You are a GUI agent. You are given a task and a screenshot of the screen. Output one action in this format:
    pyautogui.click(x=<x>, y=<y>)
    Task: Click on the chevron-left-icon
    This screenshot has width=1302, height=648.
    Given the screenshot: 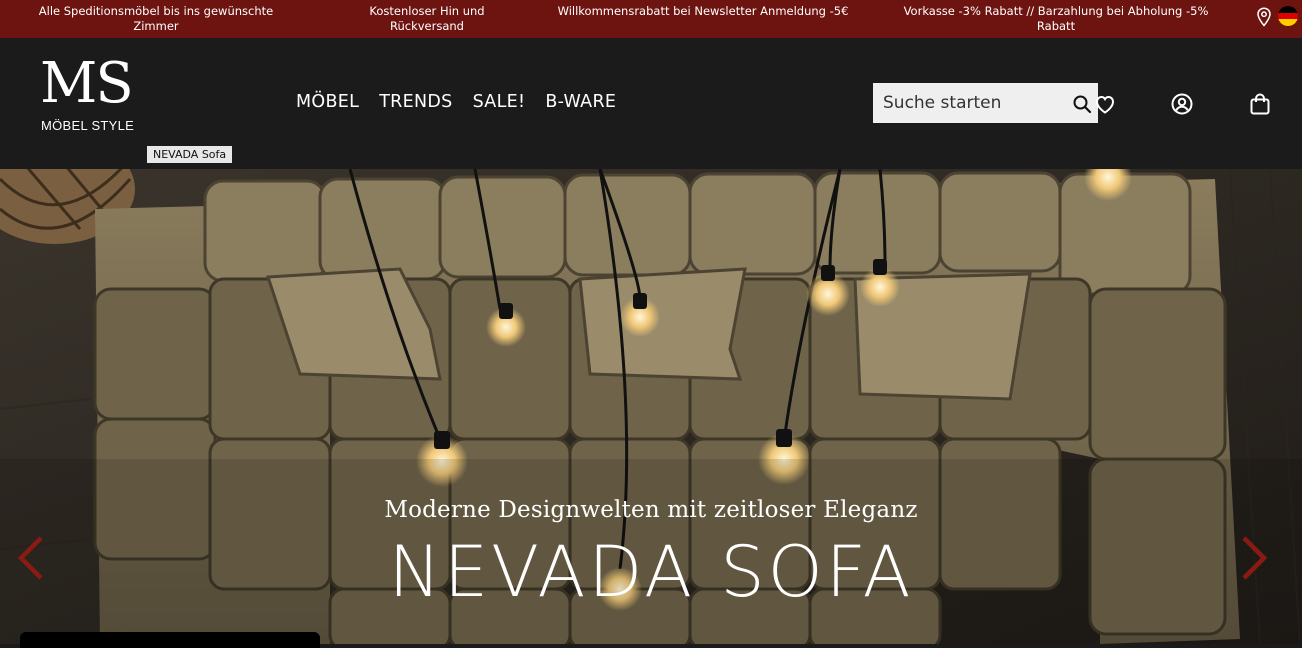 What is the action you would take?
    pyautogui.click(x=30, y=558)
    